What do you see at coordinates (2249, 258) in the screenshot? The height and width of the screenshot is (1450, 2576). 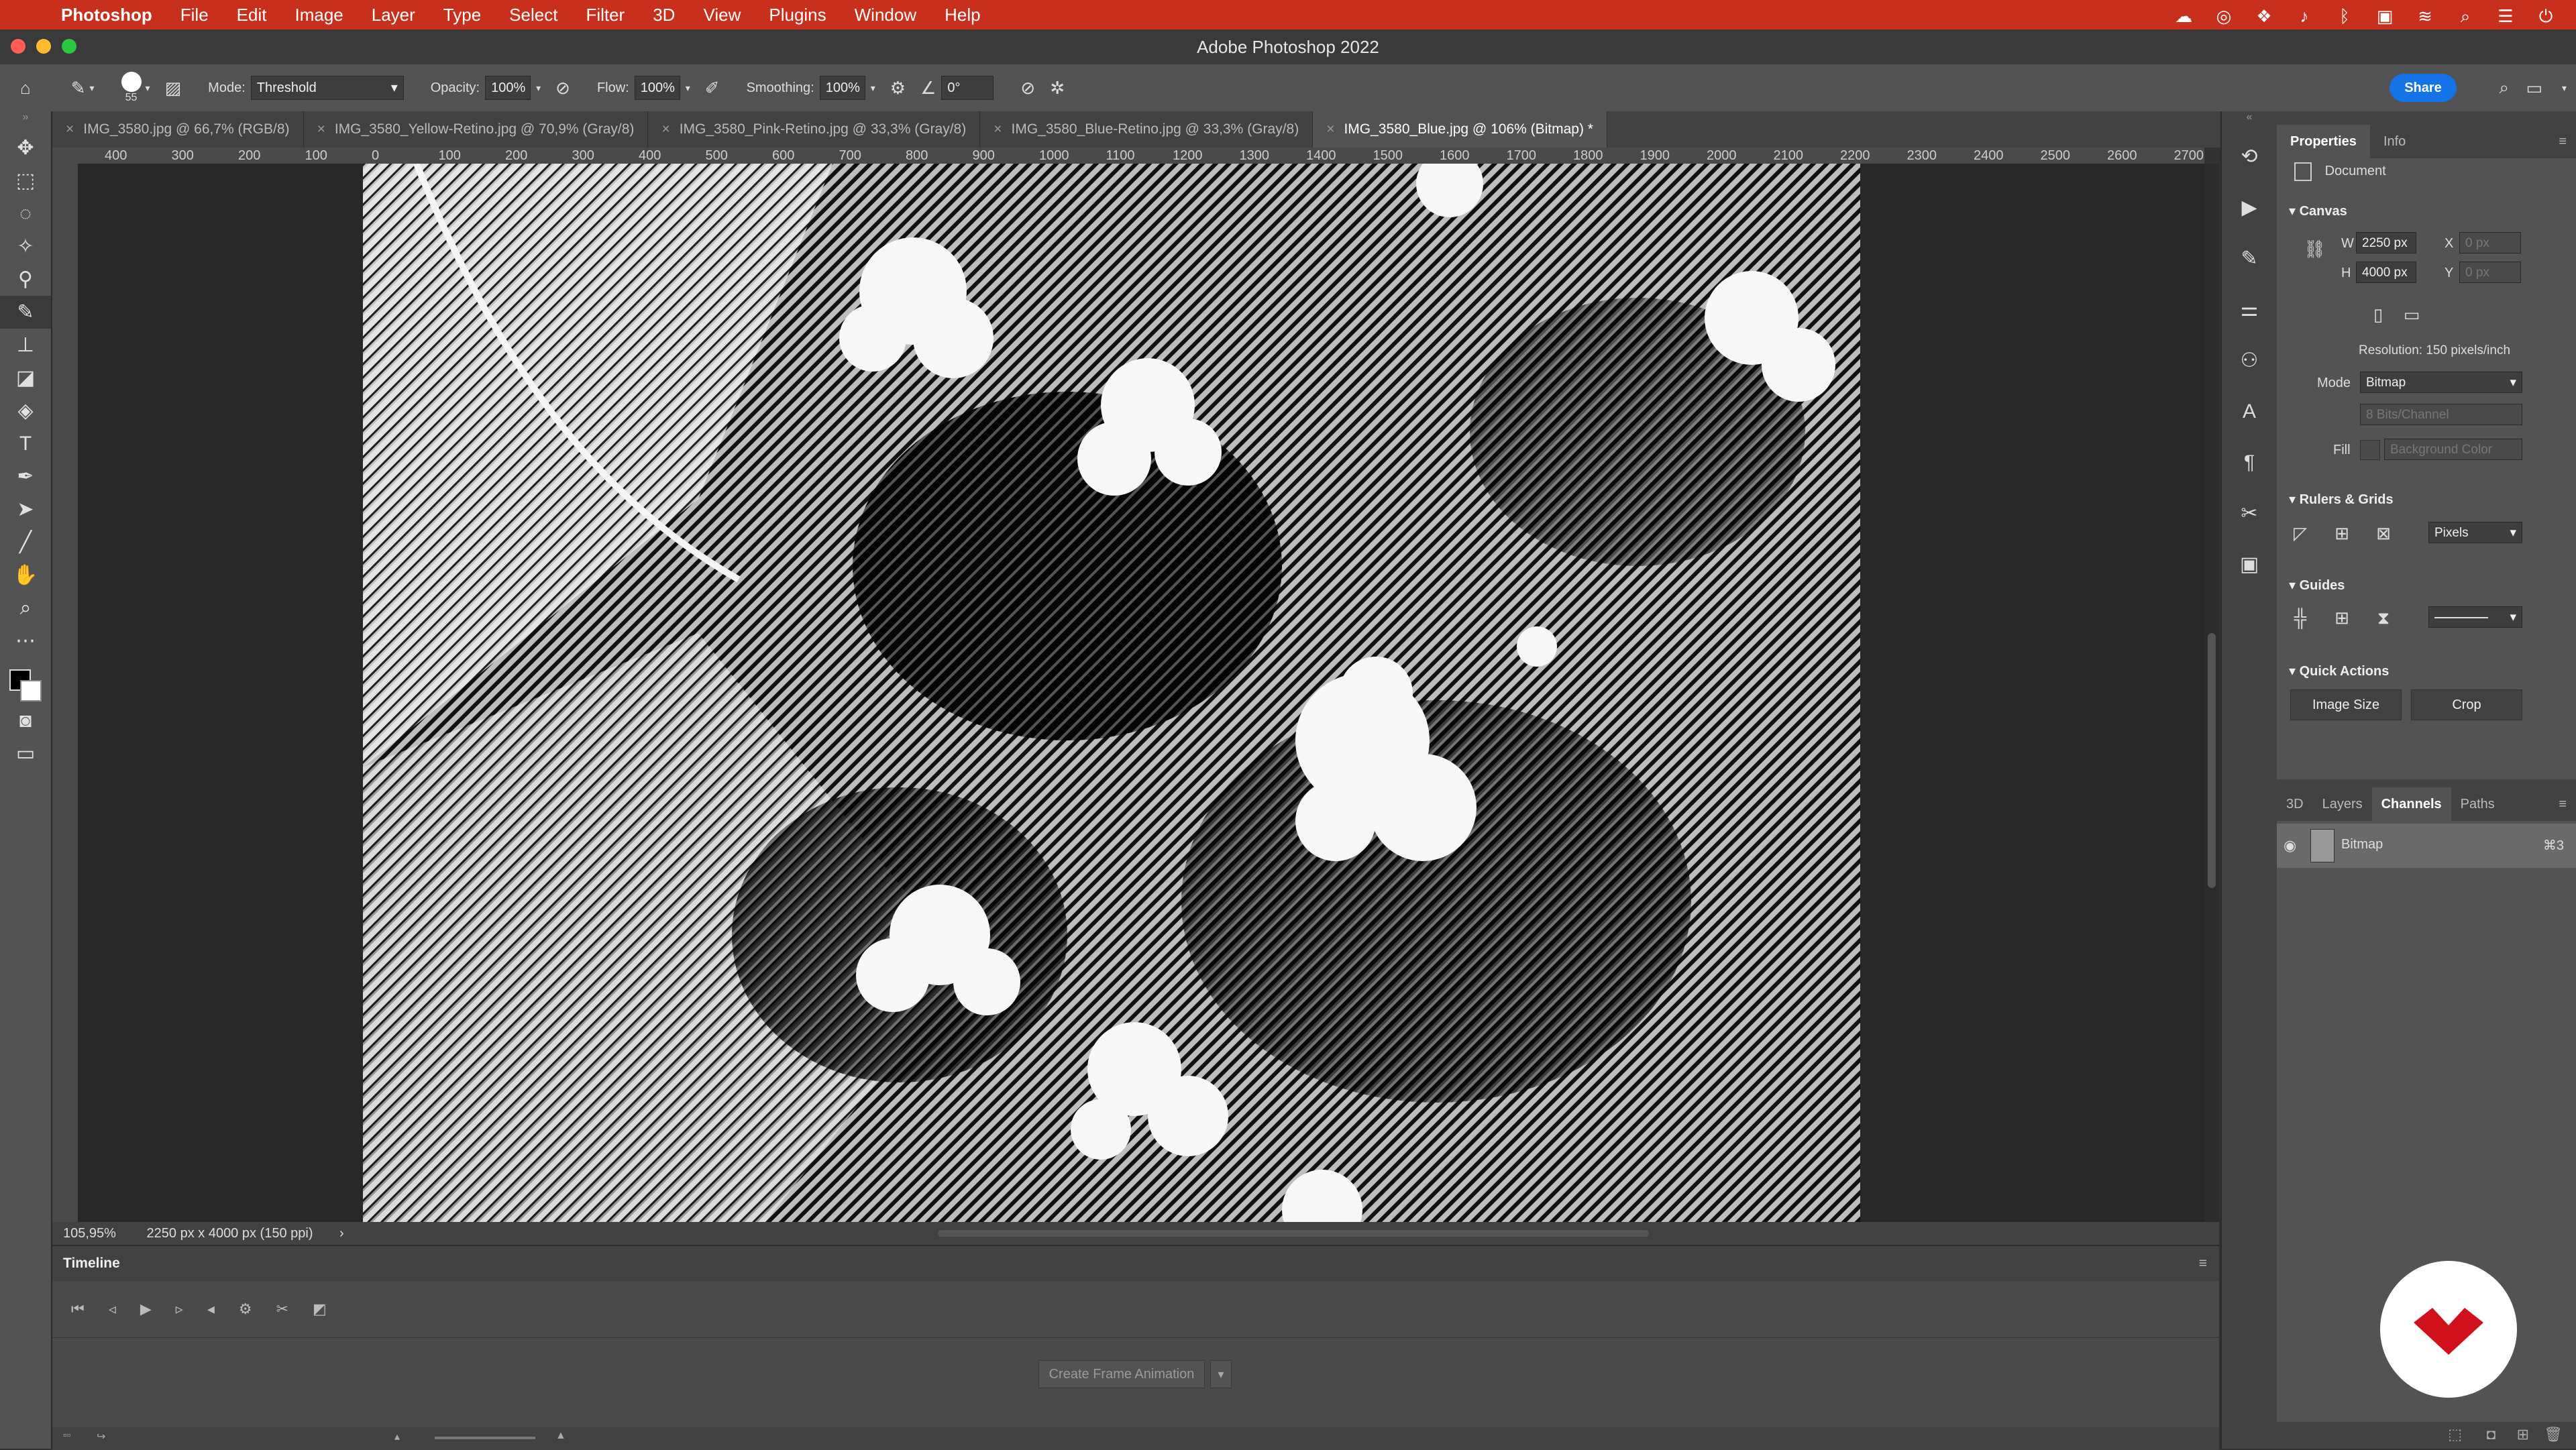 I see `brush-settings-icon: ✎` at bounding box center [2249, 258].